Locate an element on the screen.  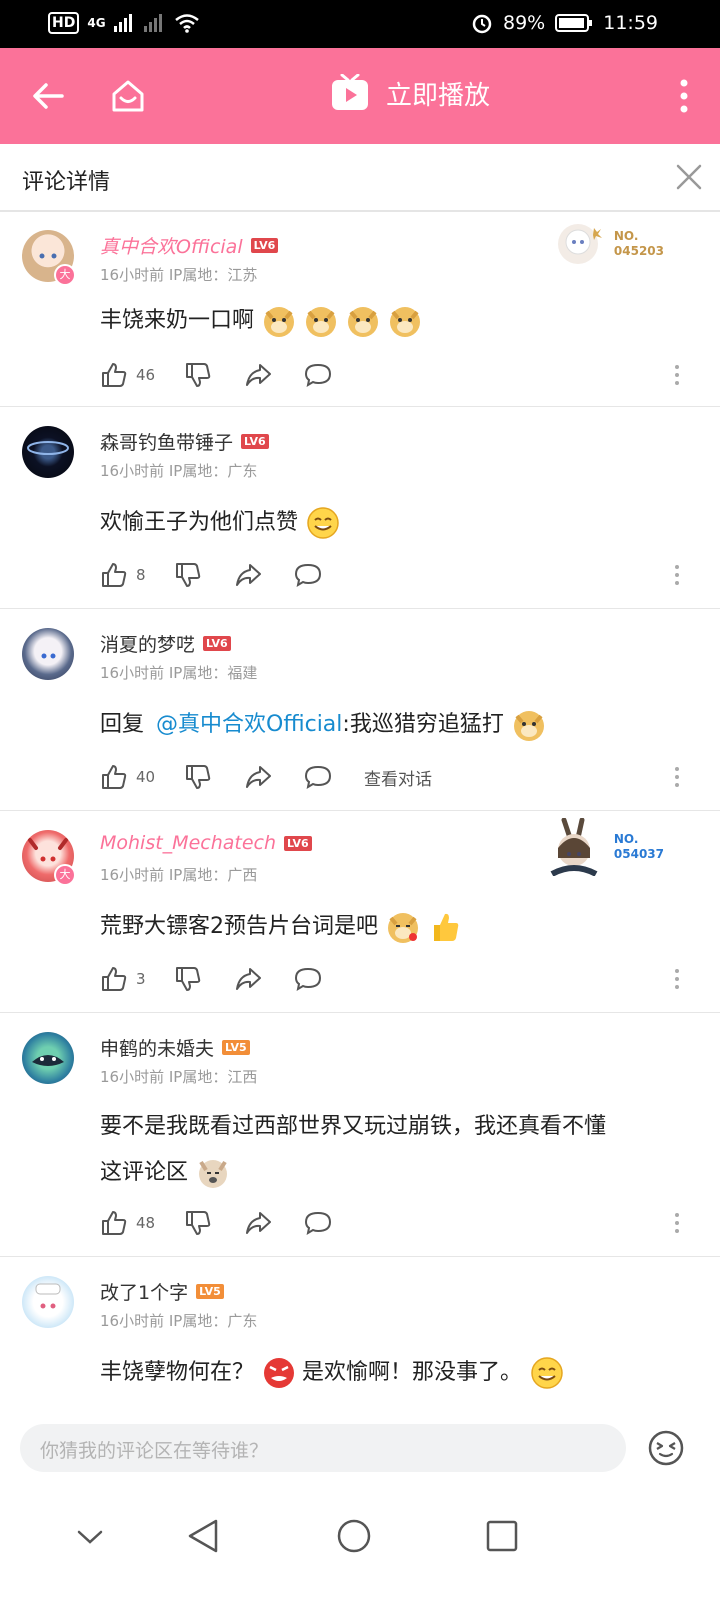
like-button: 40 is located at coordinates (142, 777).